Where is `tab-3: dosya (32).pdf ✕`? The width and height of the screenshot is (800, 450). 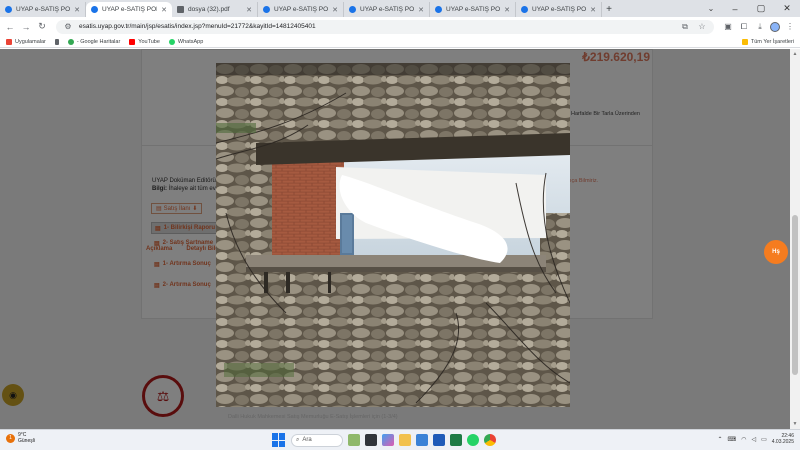
tab-3: dosya (32).pdf ✕ is located at coordinates (215, 9).